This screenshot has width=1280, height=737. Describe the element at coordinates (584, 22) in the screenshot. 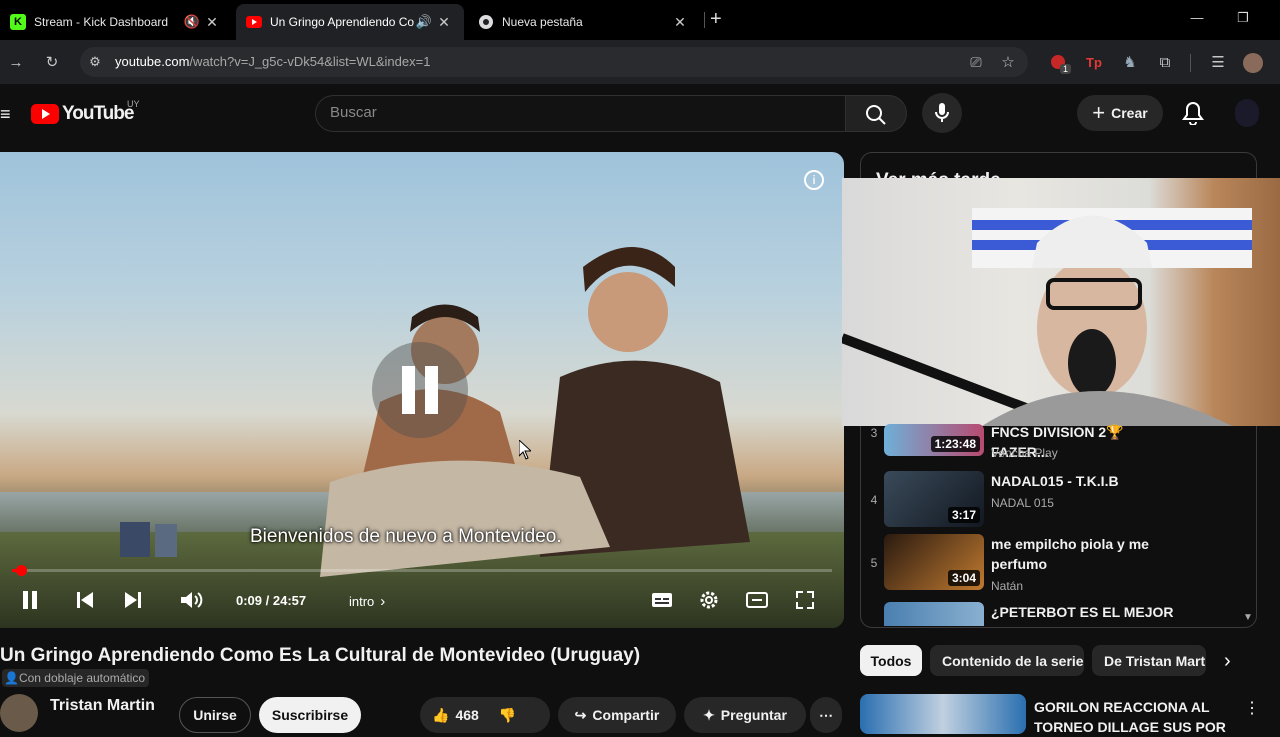

I see `tab-new-tab: Nueva pestaña ✕` at that location.